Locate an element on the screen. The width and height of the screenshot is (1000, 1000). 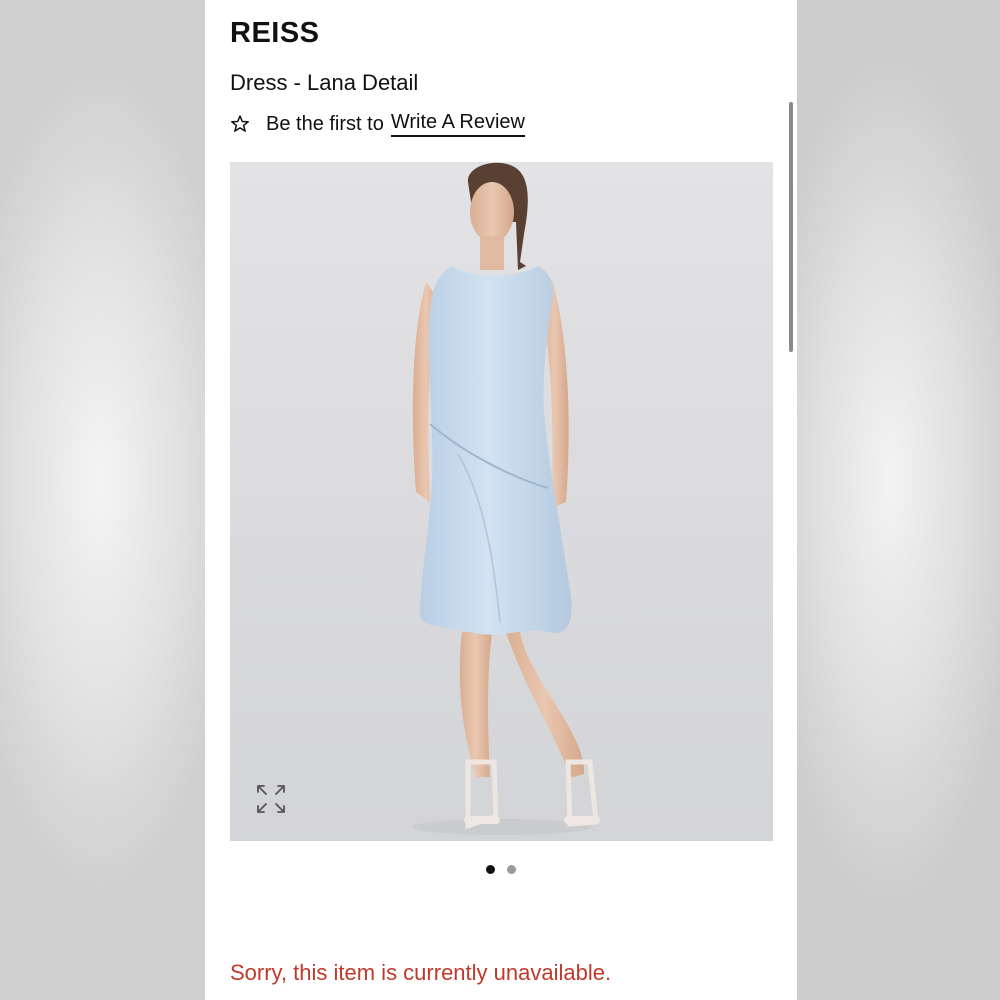
review-row: Be the first to Write A Review is located at coordinates (377, 124).